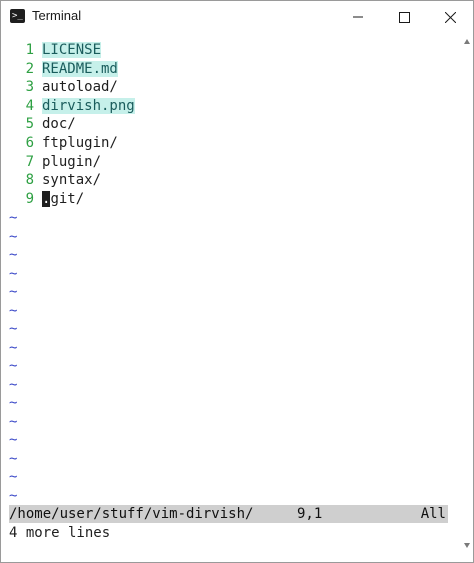 The image size is (474, 563). Describe the element at coordinates (29, 180) in the screenshot. I see `line-number: 8` at that location.